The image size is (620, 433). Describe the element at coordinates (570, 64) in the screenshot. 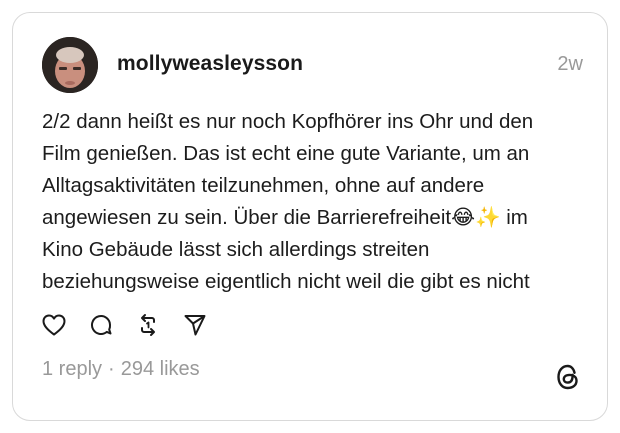

I see `post-timestamp: 2w` at that location.